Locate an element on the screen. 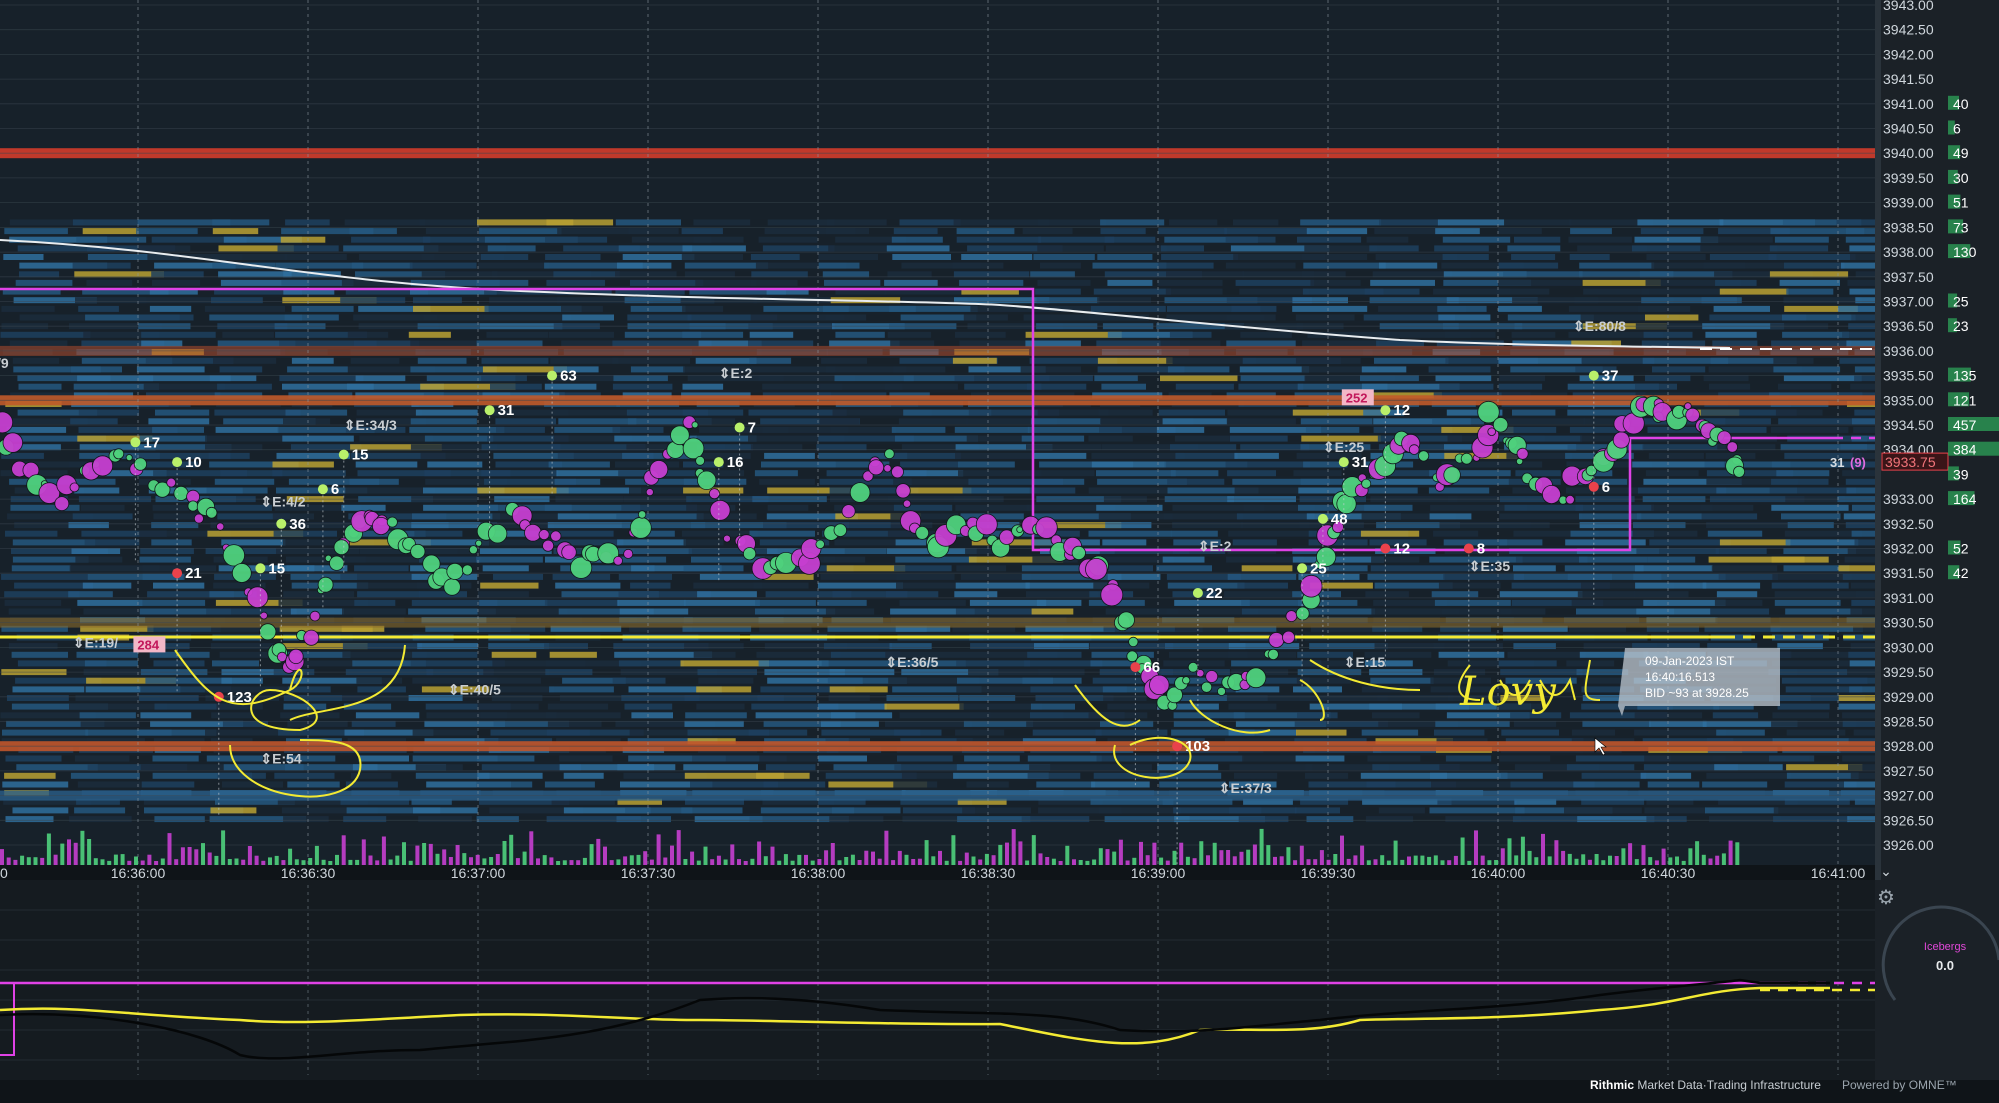 Image resolution: width=1999 pixels, height=1103 pixels. x-tick-label: 16:37:30 is located at coordinates (648, 873).